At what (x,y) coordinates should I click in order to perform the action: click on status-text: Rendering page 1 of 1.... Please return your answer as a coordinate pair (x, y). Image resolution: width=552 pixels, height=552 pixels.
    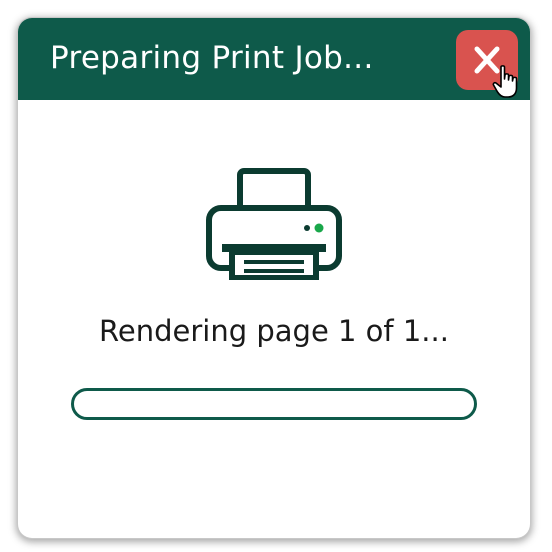
    Looking at the image, I should click on (274, 331).